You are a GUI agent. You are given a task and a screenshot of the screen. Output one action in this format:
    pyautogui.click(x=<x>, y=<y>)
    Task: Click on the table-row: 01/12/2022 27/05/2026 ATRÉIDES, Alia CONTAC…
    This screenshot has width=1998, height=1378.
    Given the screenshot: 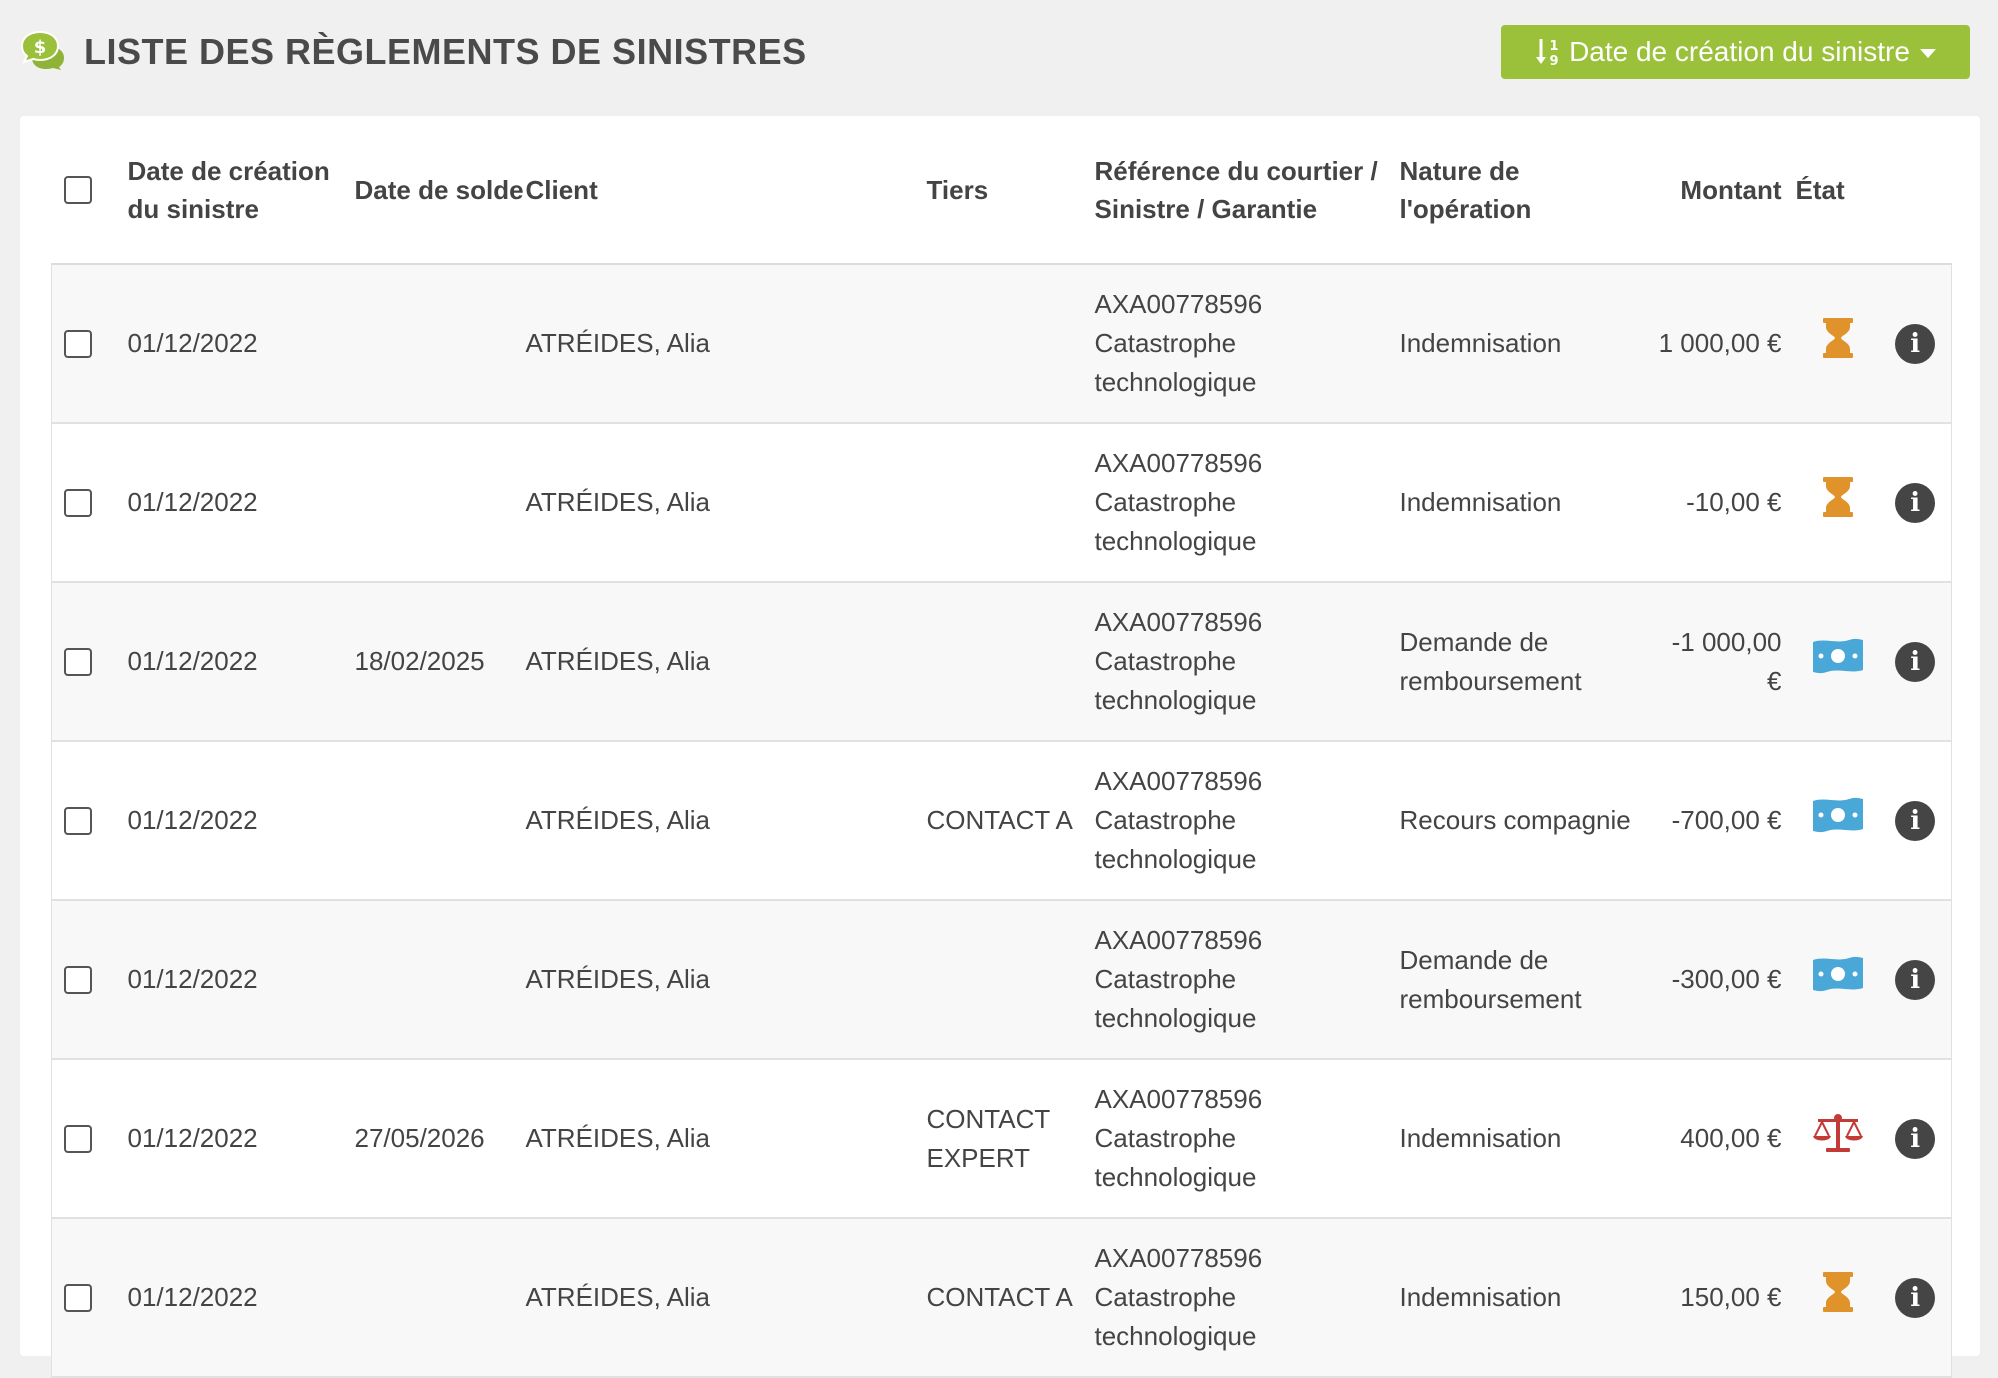 What is the action you would take?
    pyautogui.click(x=1001, y=1138)
    